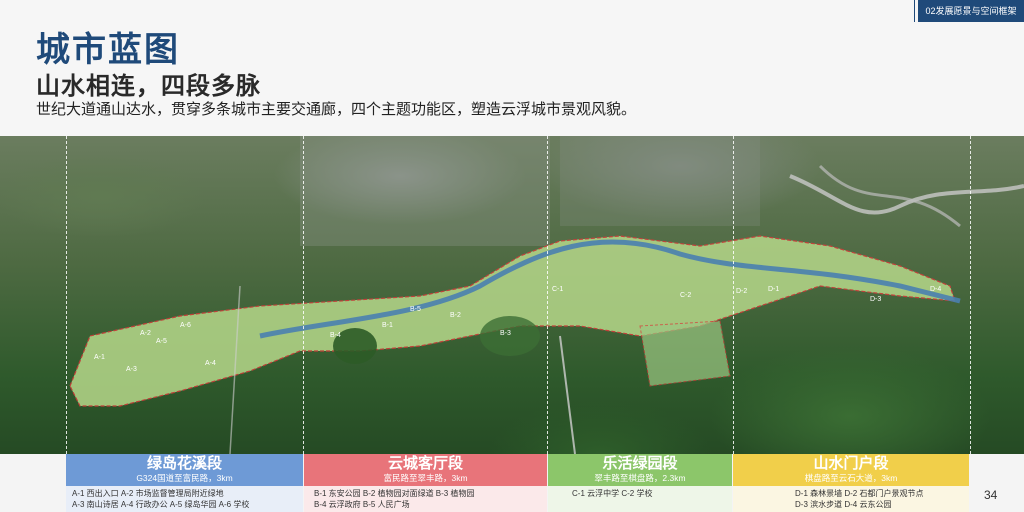 The image size is (1024, 512). Describe the element at coordinates (640, 499) in the screenshot. I see `segment-items-3: C-1 云浮中学 C-2 学校` at that location.